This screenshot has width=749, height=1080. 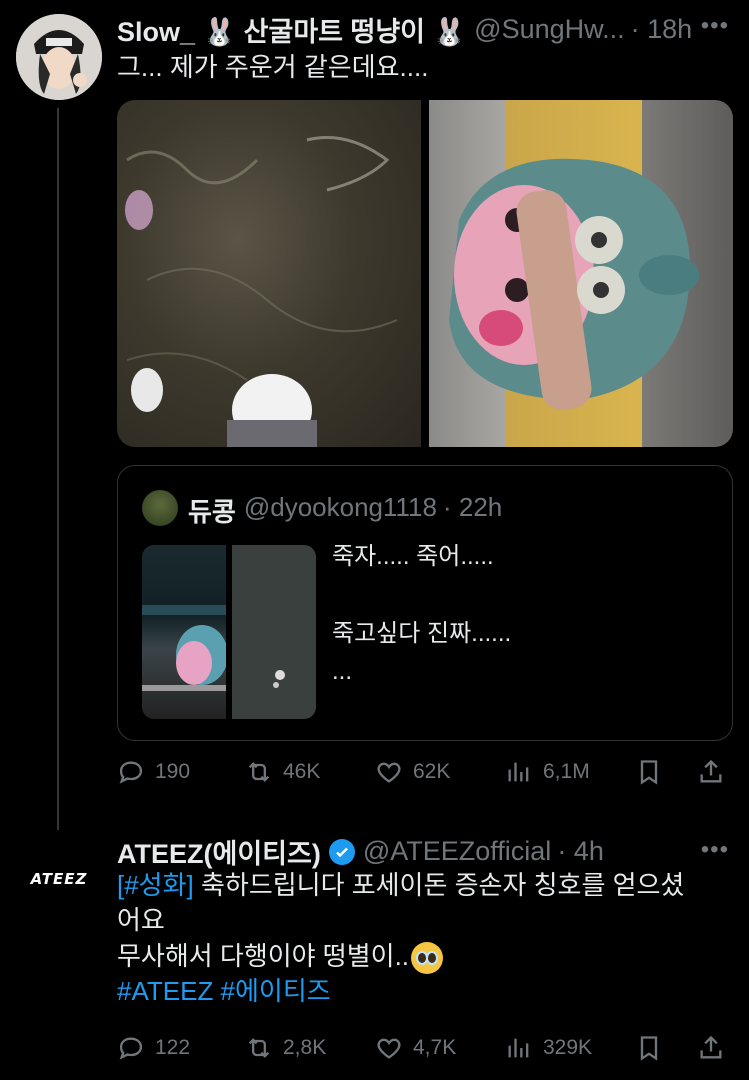 I want to click on quoted-display-name: 듀콩, so click(x=212, y=510).